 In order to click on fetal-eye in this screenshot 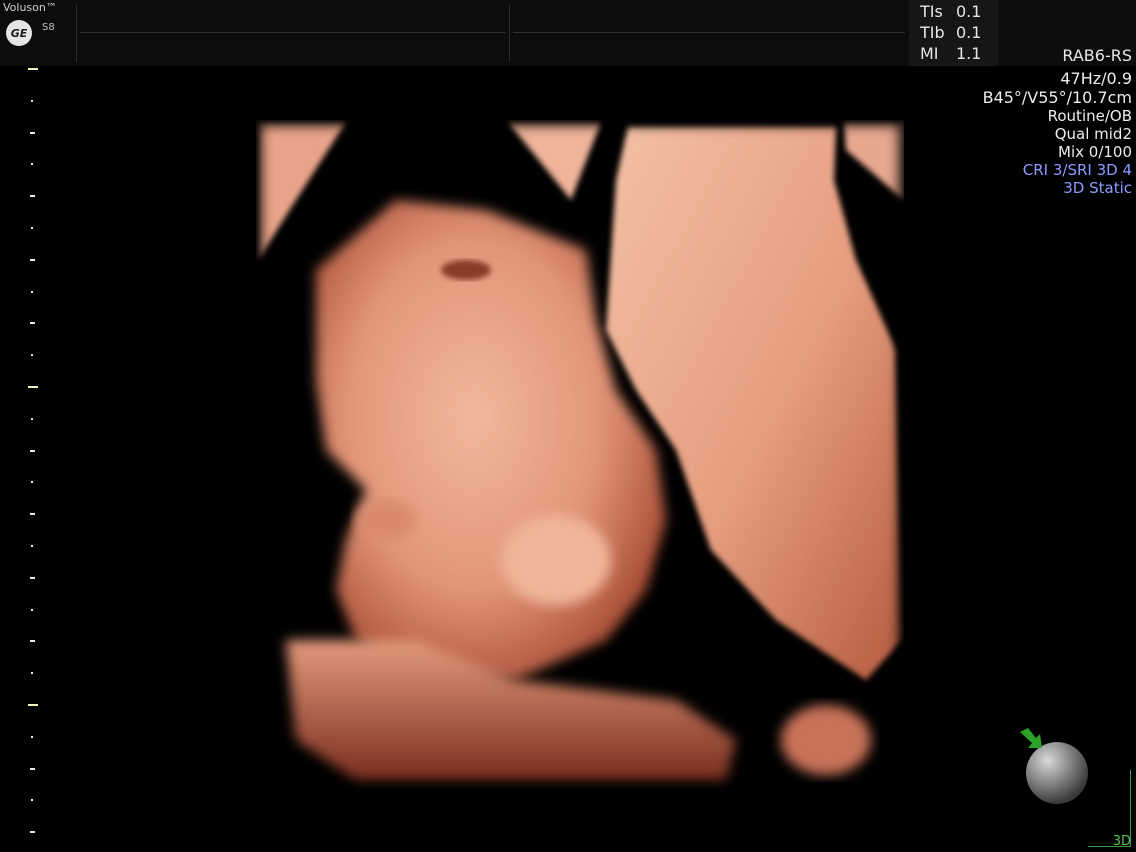, I will do `click(466, 270)`.